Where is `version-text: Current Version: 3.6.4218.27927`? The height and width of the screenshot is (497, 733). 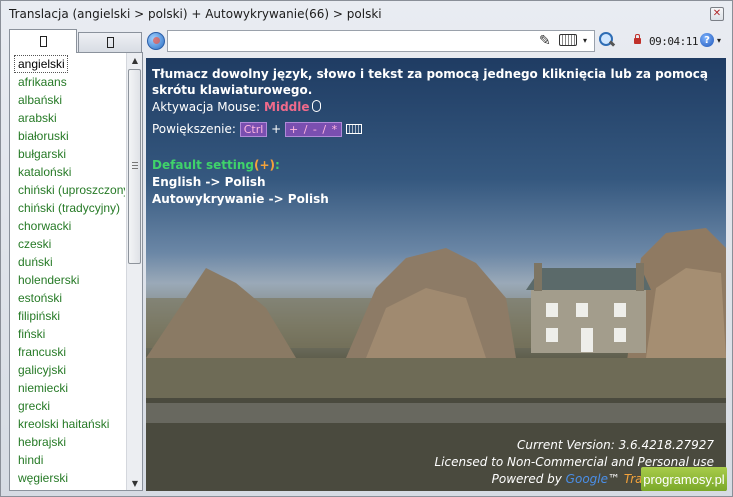 version-text: Current Version: 3.6.4218.27927 is located at coordinates (615, 445).